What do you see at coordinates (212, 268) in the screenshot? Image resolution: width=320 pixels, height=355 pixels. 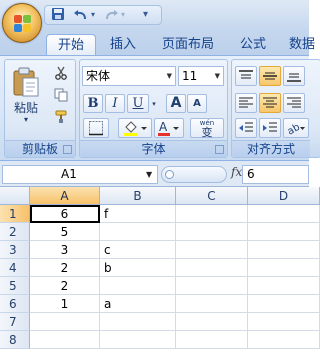 I see `cell-c4` at bounding box center [212, 268].